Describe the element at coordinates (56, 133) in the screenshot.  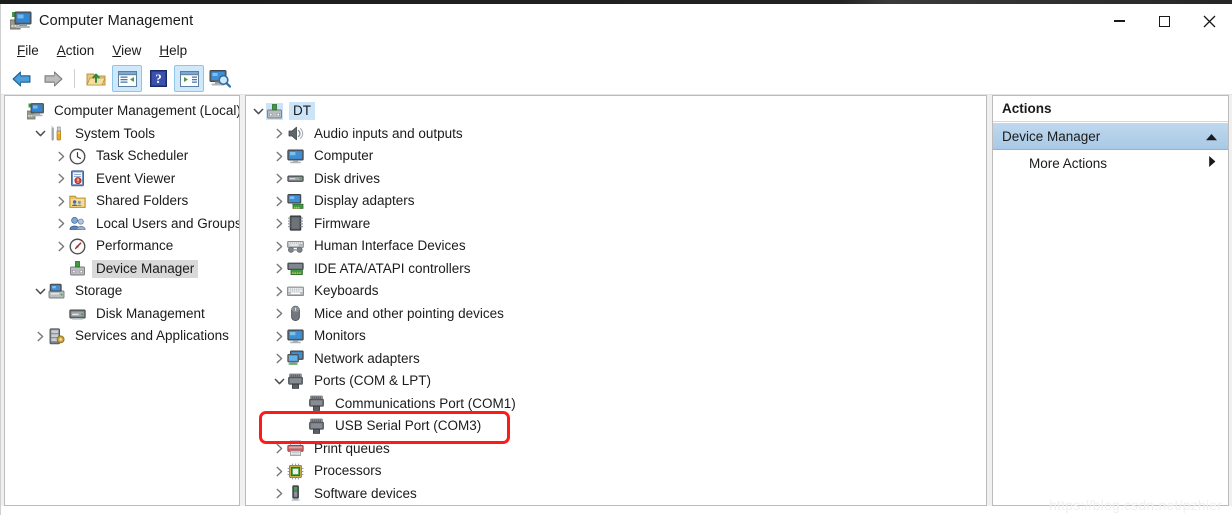
I see `system-tools-icon` at that location.